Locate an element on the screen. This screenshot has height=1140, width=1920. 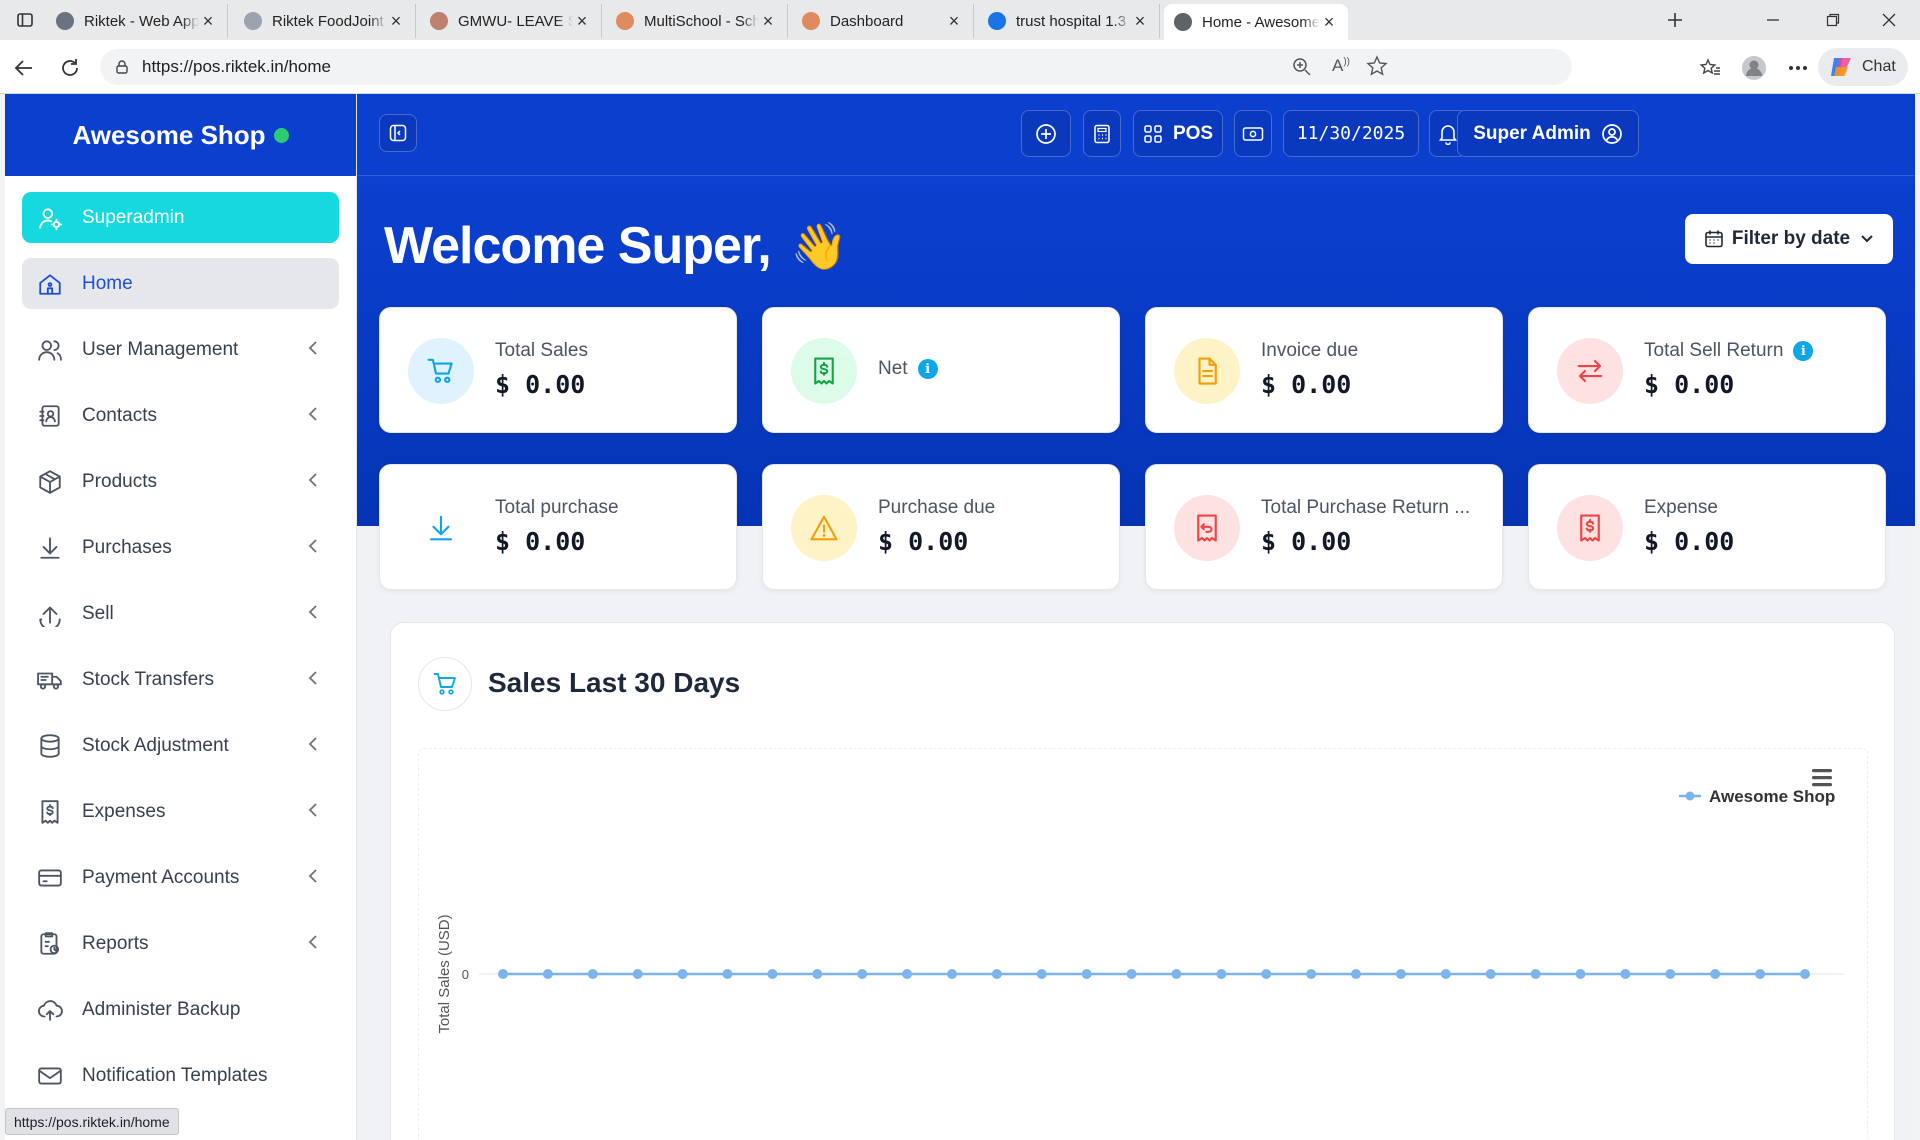
sidebar-item-administer-backup: Administer Backup is located at coordinates (180, 1009).